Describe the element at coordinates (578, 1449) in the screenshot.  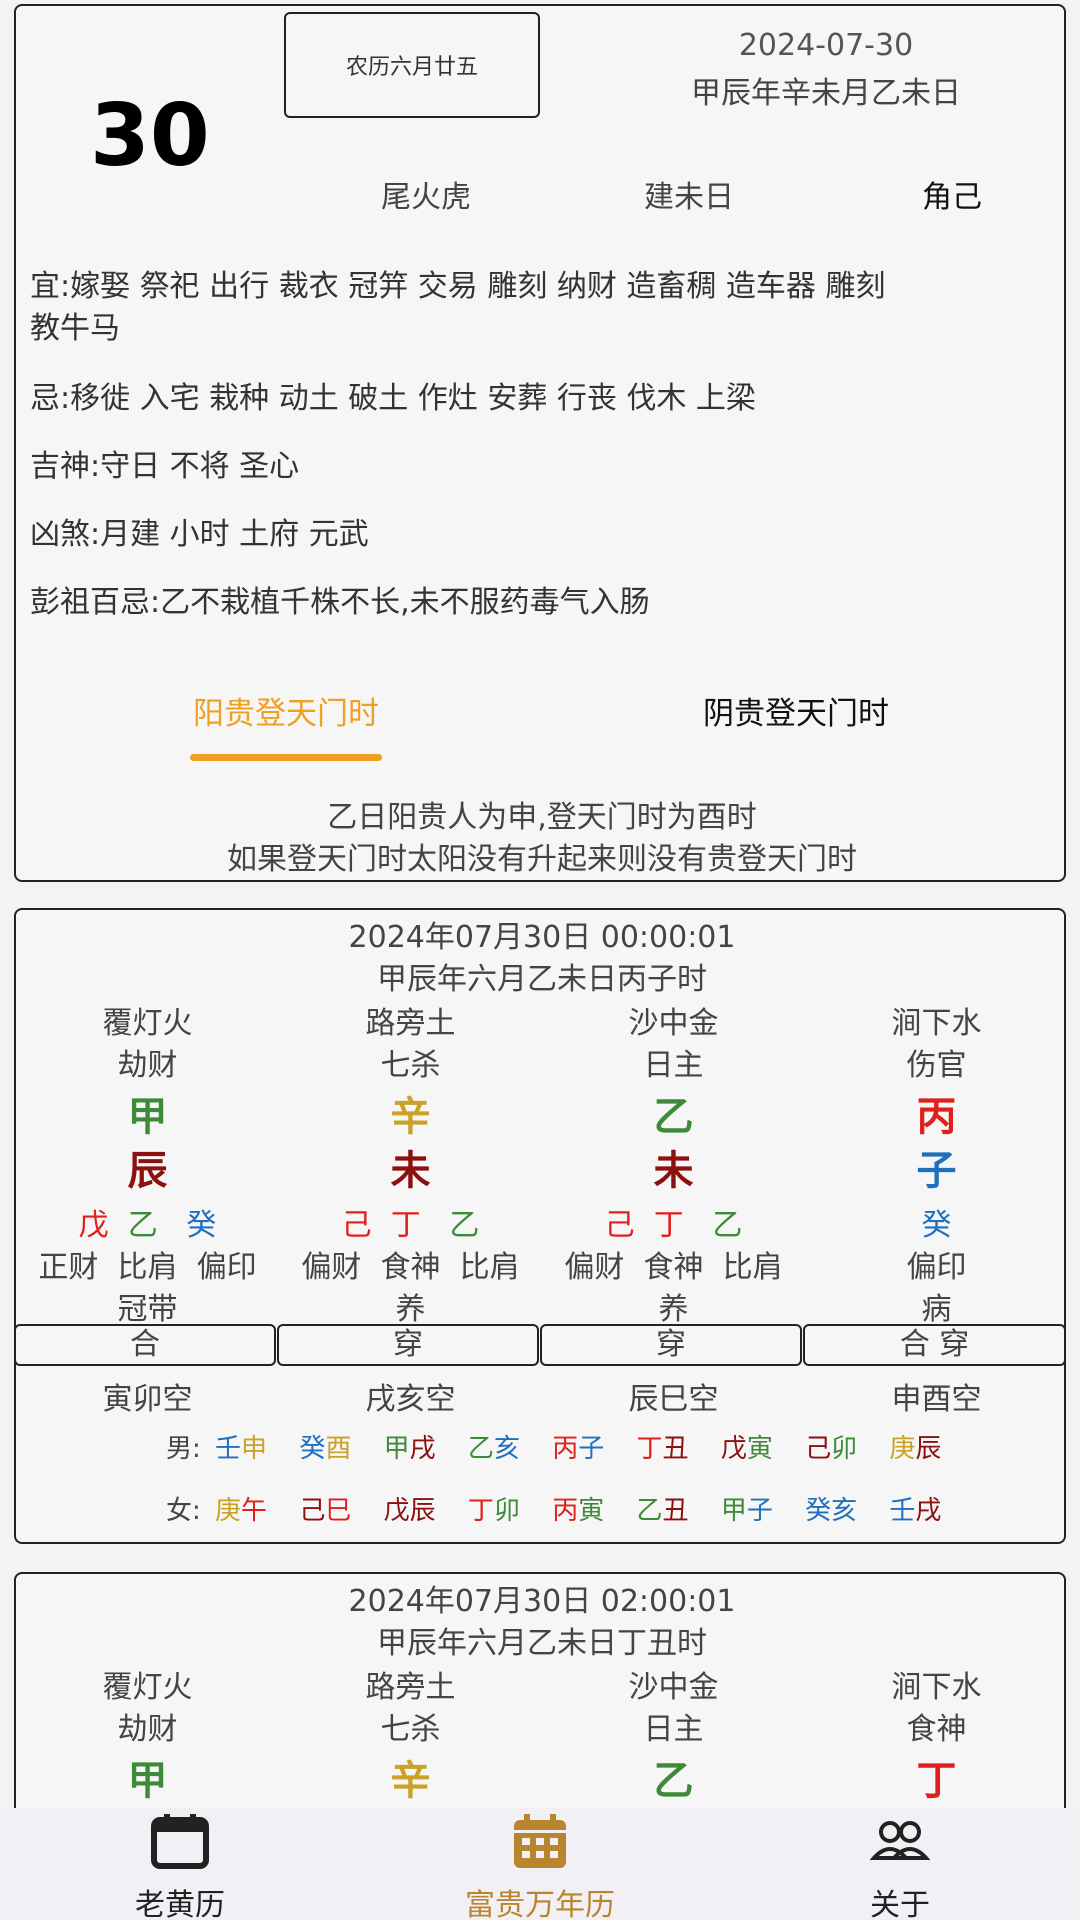
I see `dayun-item: 丙子` at that location.